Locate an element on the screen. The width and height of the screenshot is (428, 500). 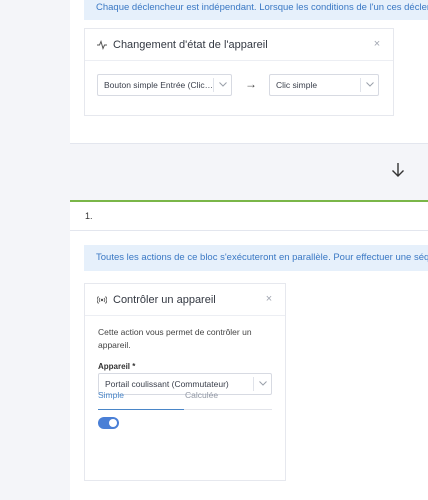
device-state-toggle is located at coordinates (108, 423).